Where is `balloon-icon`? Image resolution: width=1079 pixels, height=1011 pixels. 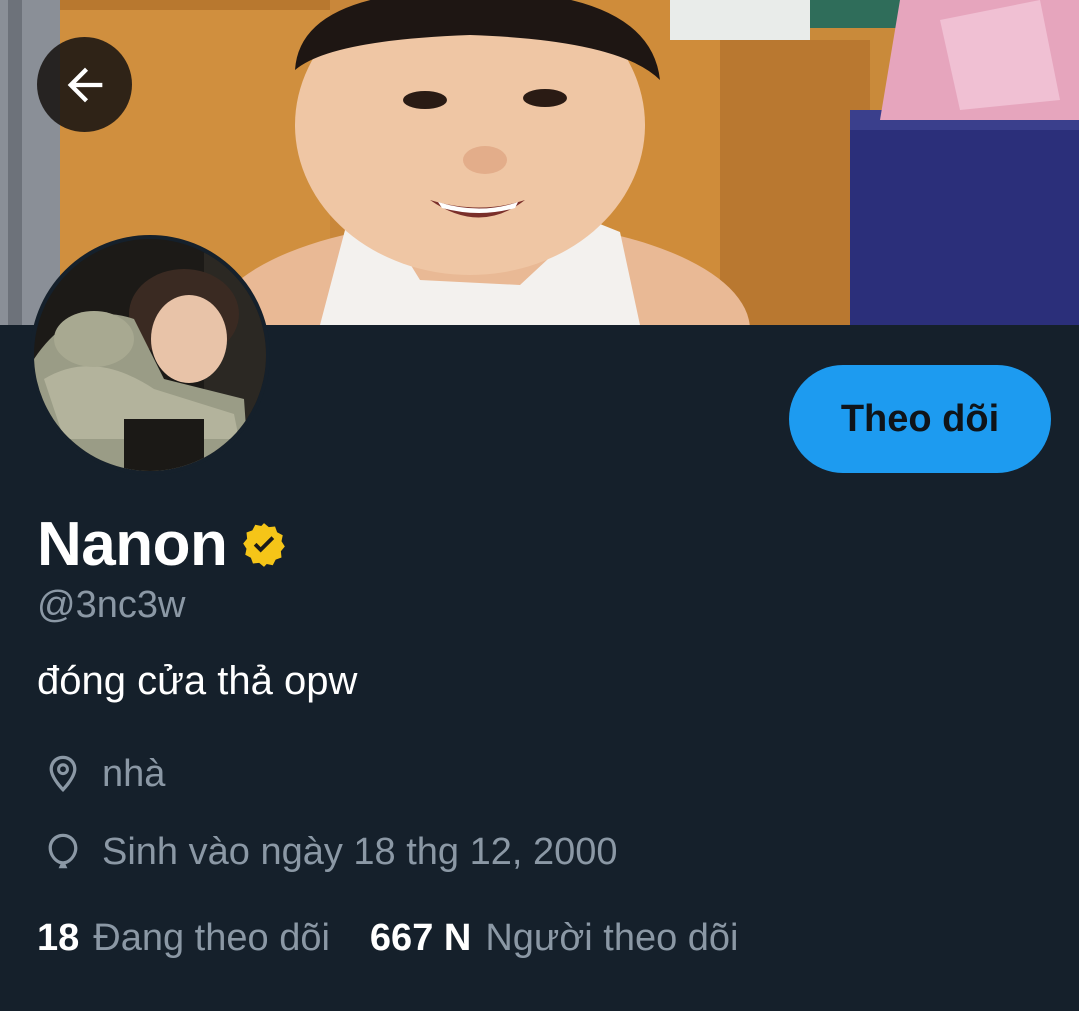 balloon-icon is located at coordinates (63, 852).